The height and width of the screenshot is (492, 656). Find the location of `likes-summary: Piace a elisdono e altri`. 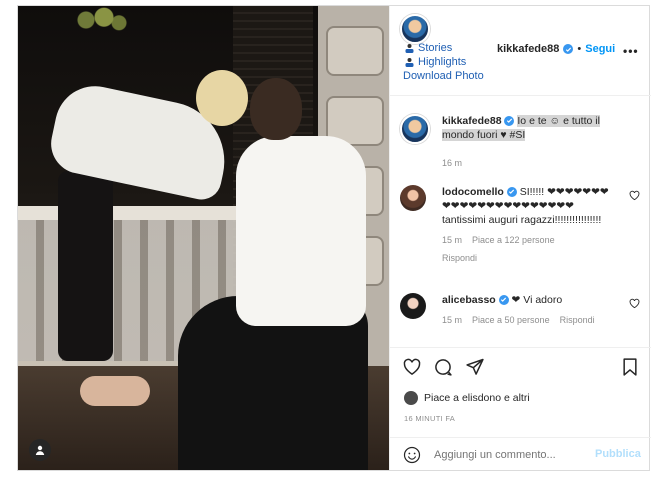

likes-summary: Piace a elisdono e altri is located at coordinates (467, 398).